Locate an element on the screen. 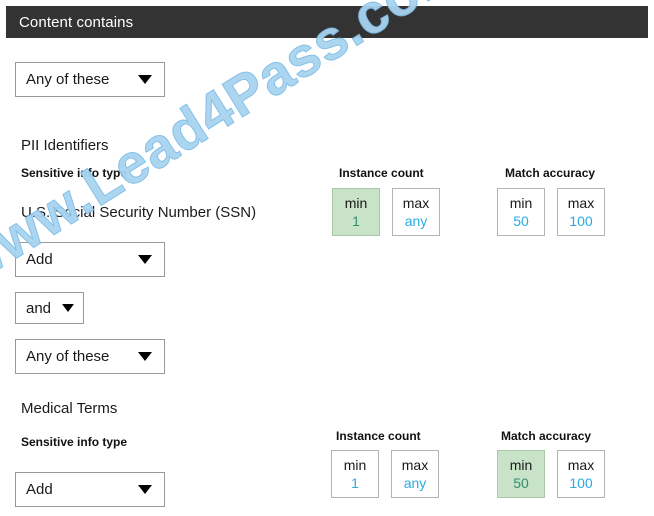 This screenshot has height=516, width=654. match-accuracy-min-box-pii: min 50 is located at coordinates (521, 212).